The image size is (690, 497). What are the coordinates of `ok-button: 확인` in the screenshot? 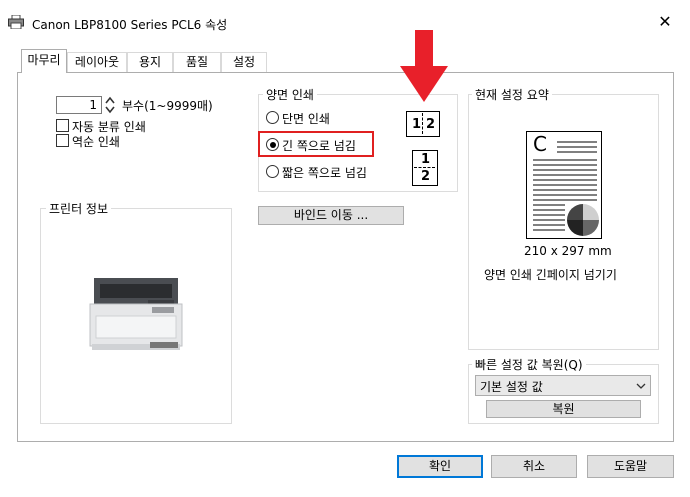 It's located at (440, 466).